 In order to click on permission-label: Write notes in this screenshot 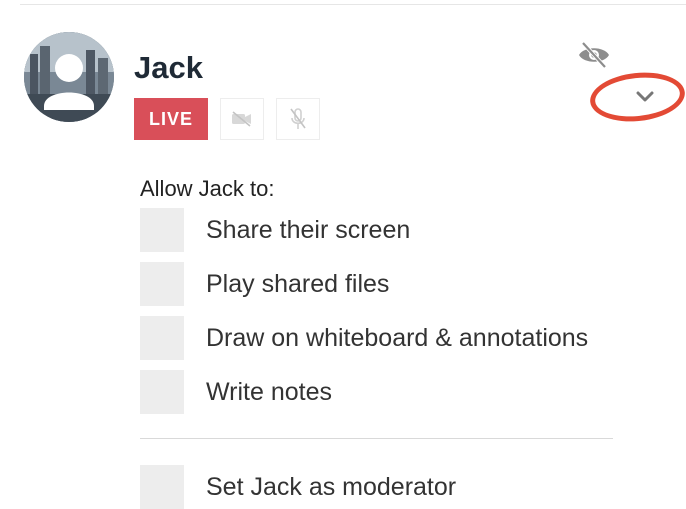, I will do `click(269, 391)`.